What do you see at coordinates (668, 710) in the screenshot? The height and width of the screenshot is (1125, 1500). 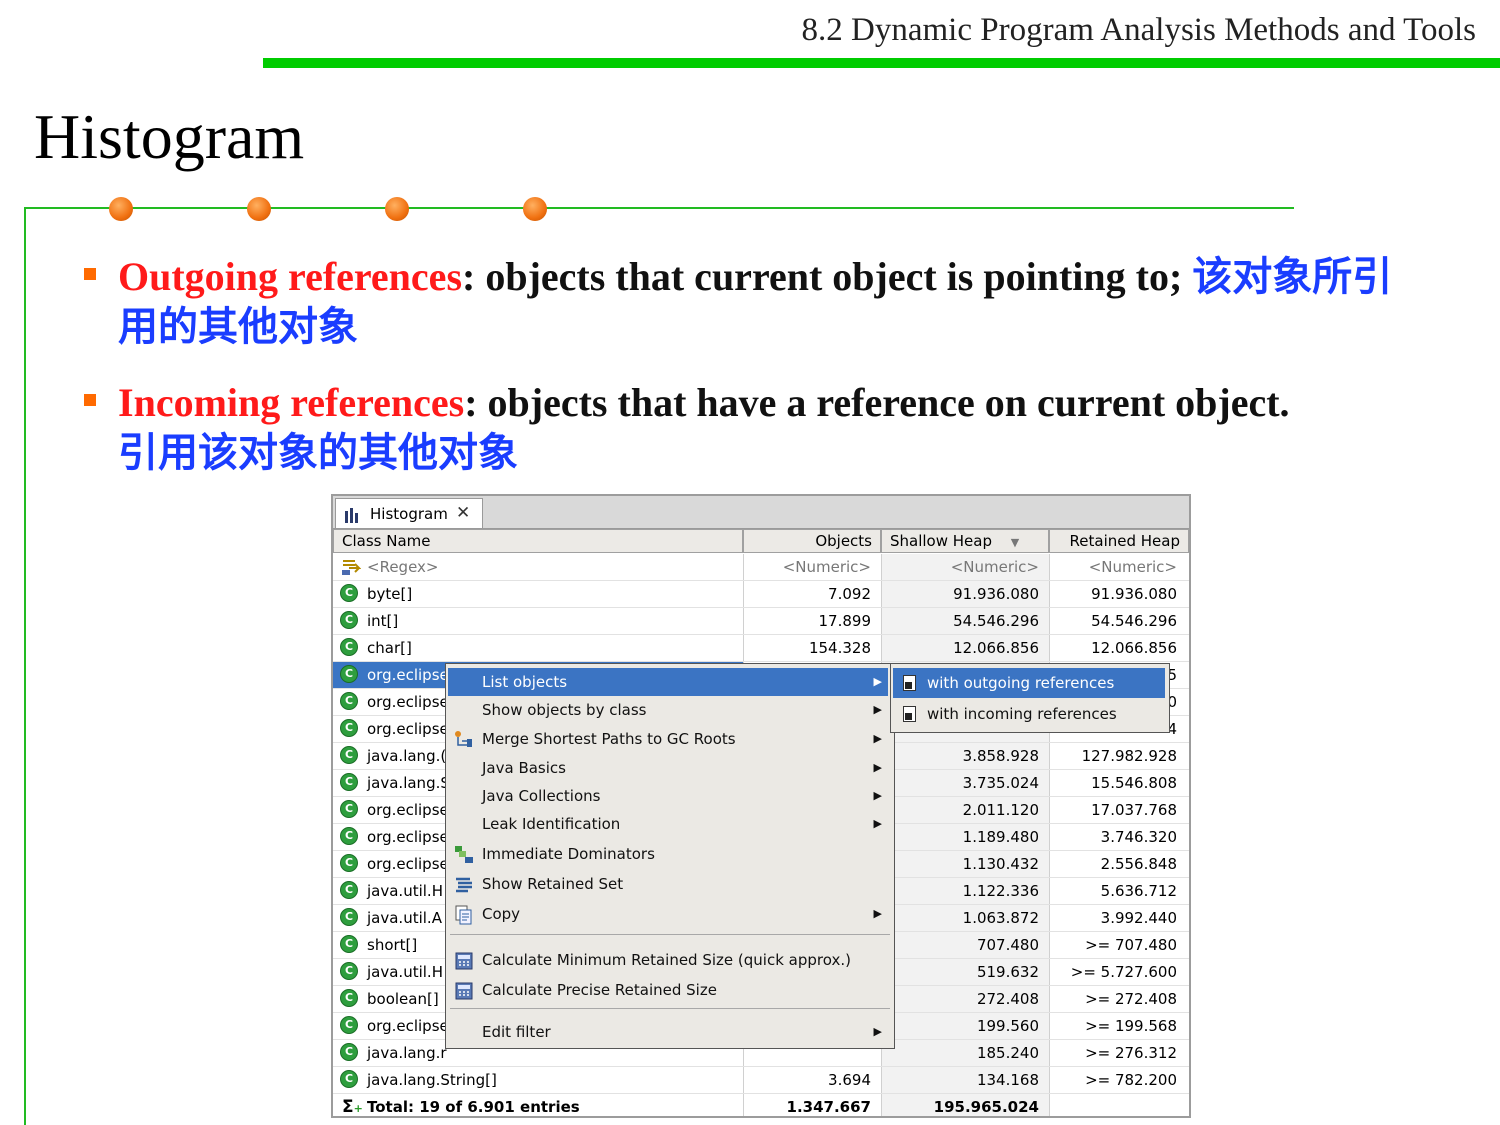 I see `menu-item-show-objects-by-class: Show objects by class ▶` at bounding box center [668, 710].